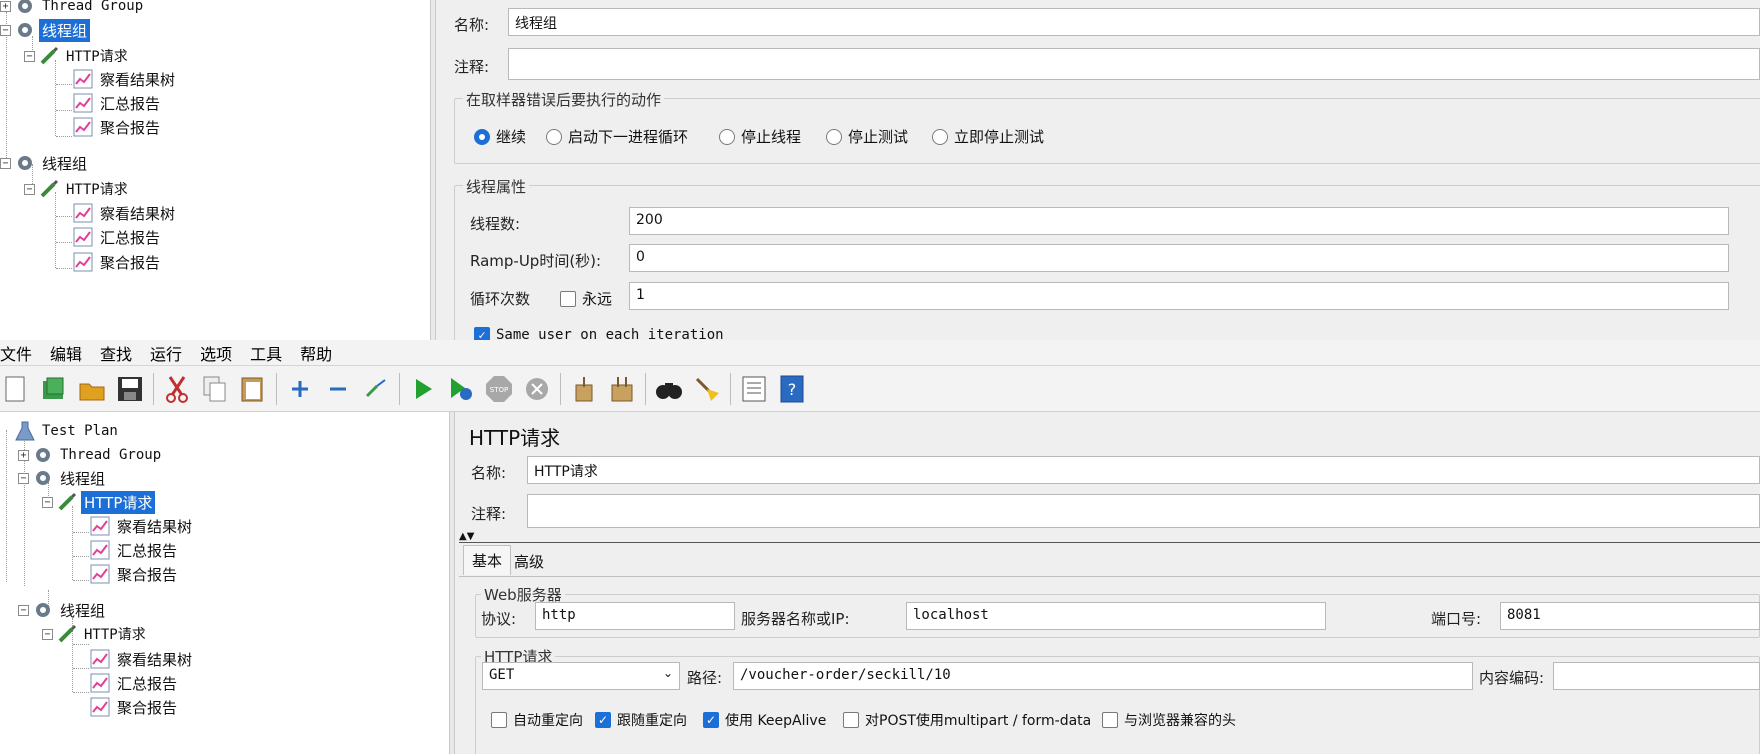 The image size is (1760, 754). Describe the element at coordinates (1134, 22) in the screenshot. I see `name-field: 线程组` at that location.